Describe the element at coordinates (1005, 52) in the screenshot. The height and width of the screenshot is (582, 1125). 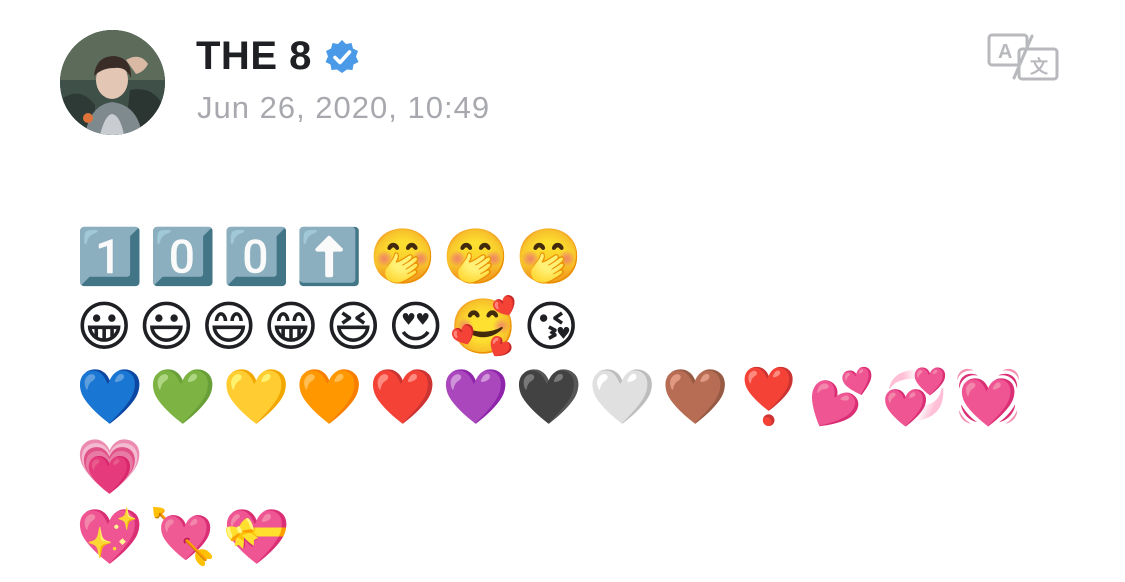
I see `svg-text: A` at that location.